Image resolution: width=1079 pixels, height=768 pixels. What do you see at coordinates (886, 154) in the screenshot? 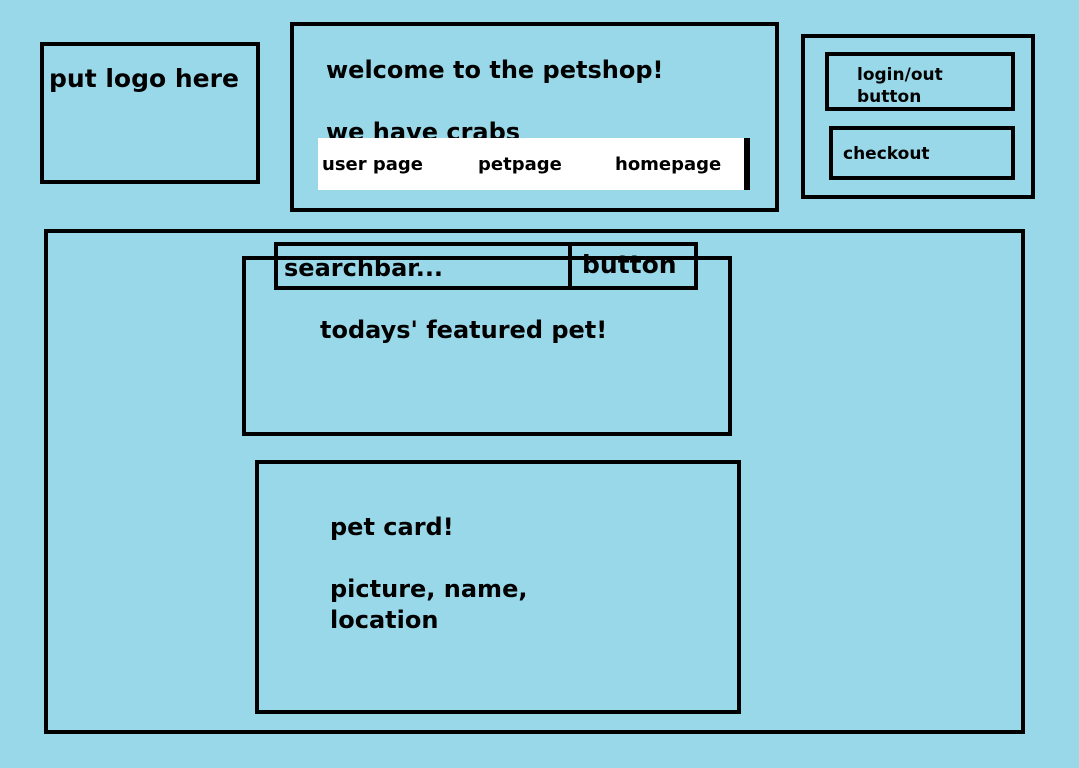
I see `checkout-label: checkout` at bounding box center [886, 154].